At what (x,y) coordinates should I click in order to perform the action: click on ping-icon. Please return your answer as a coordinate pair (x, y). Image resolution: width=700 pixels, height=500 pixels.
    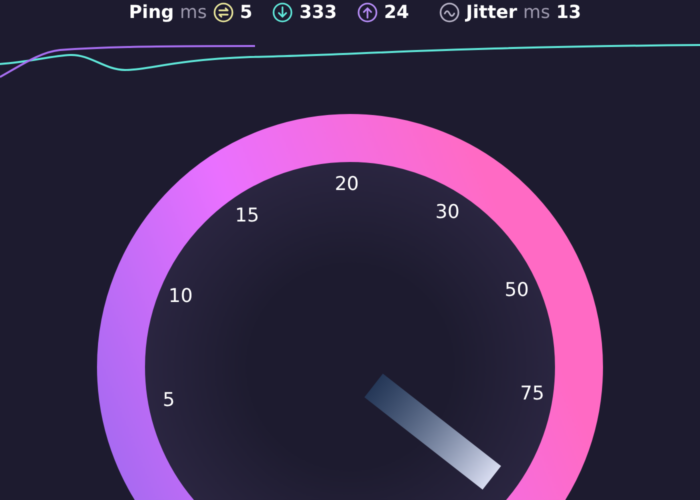
    Looking at the image, I should click on (223, 12).